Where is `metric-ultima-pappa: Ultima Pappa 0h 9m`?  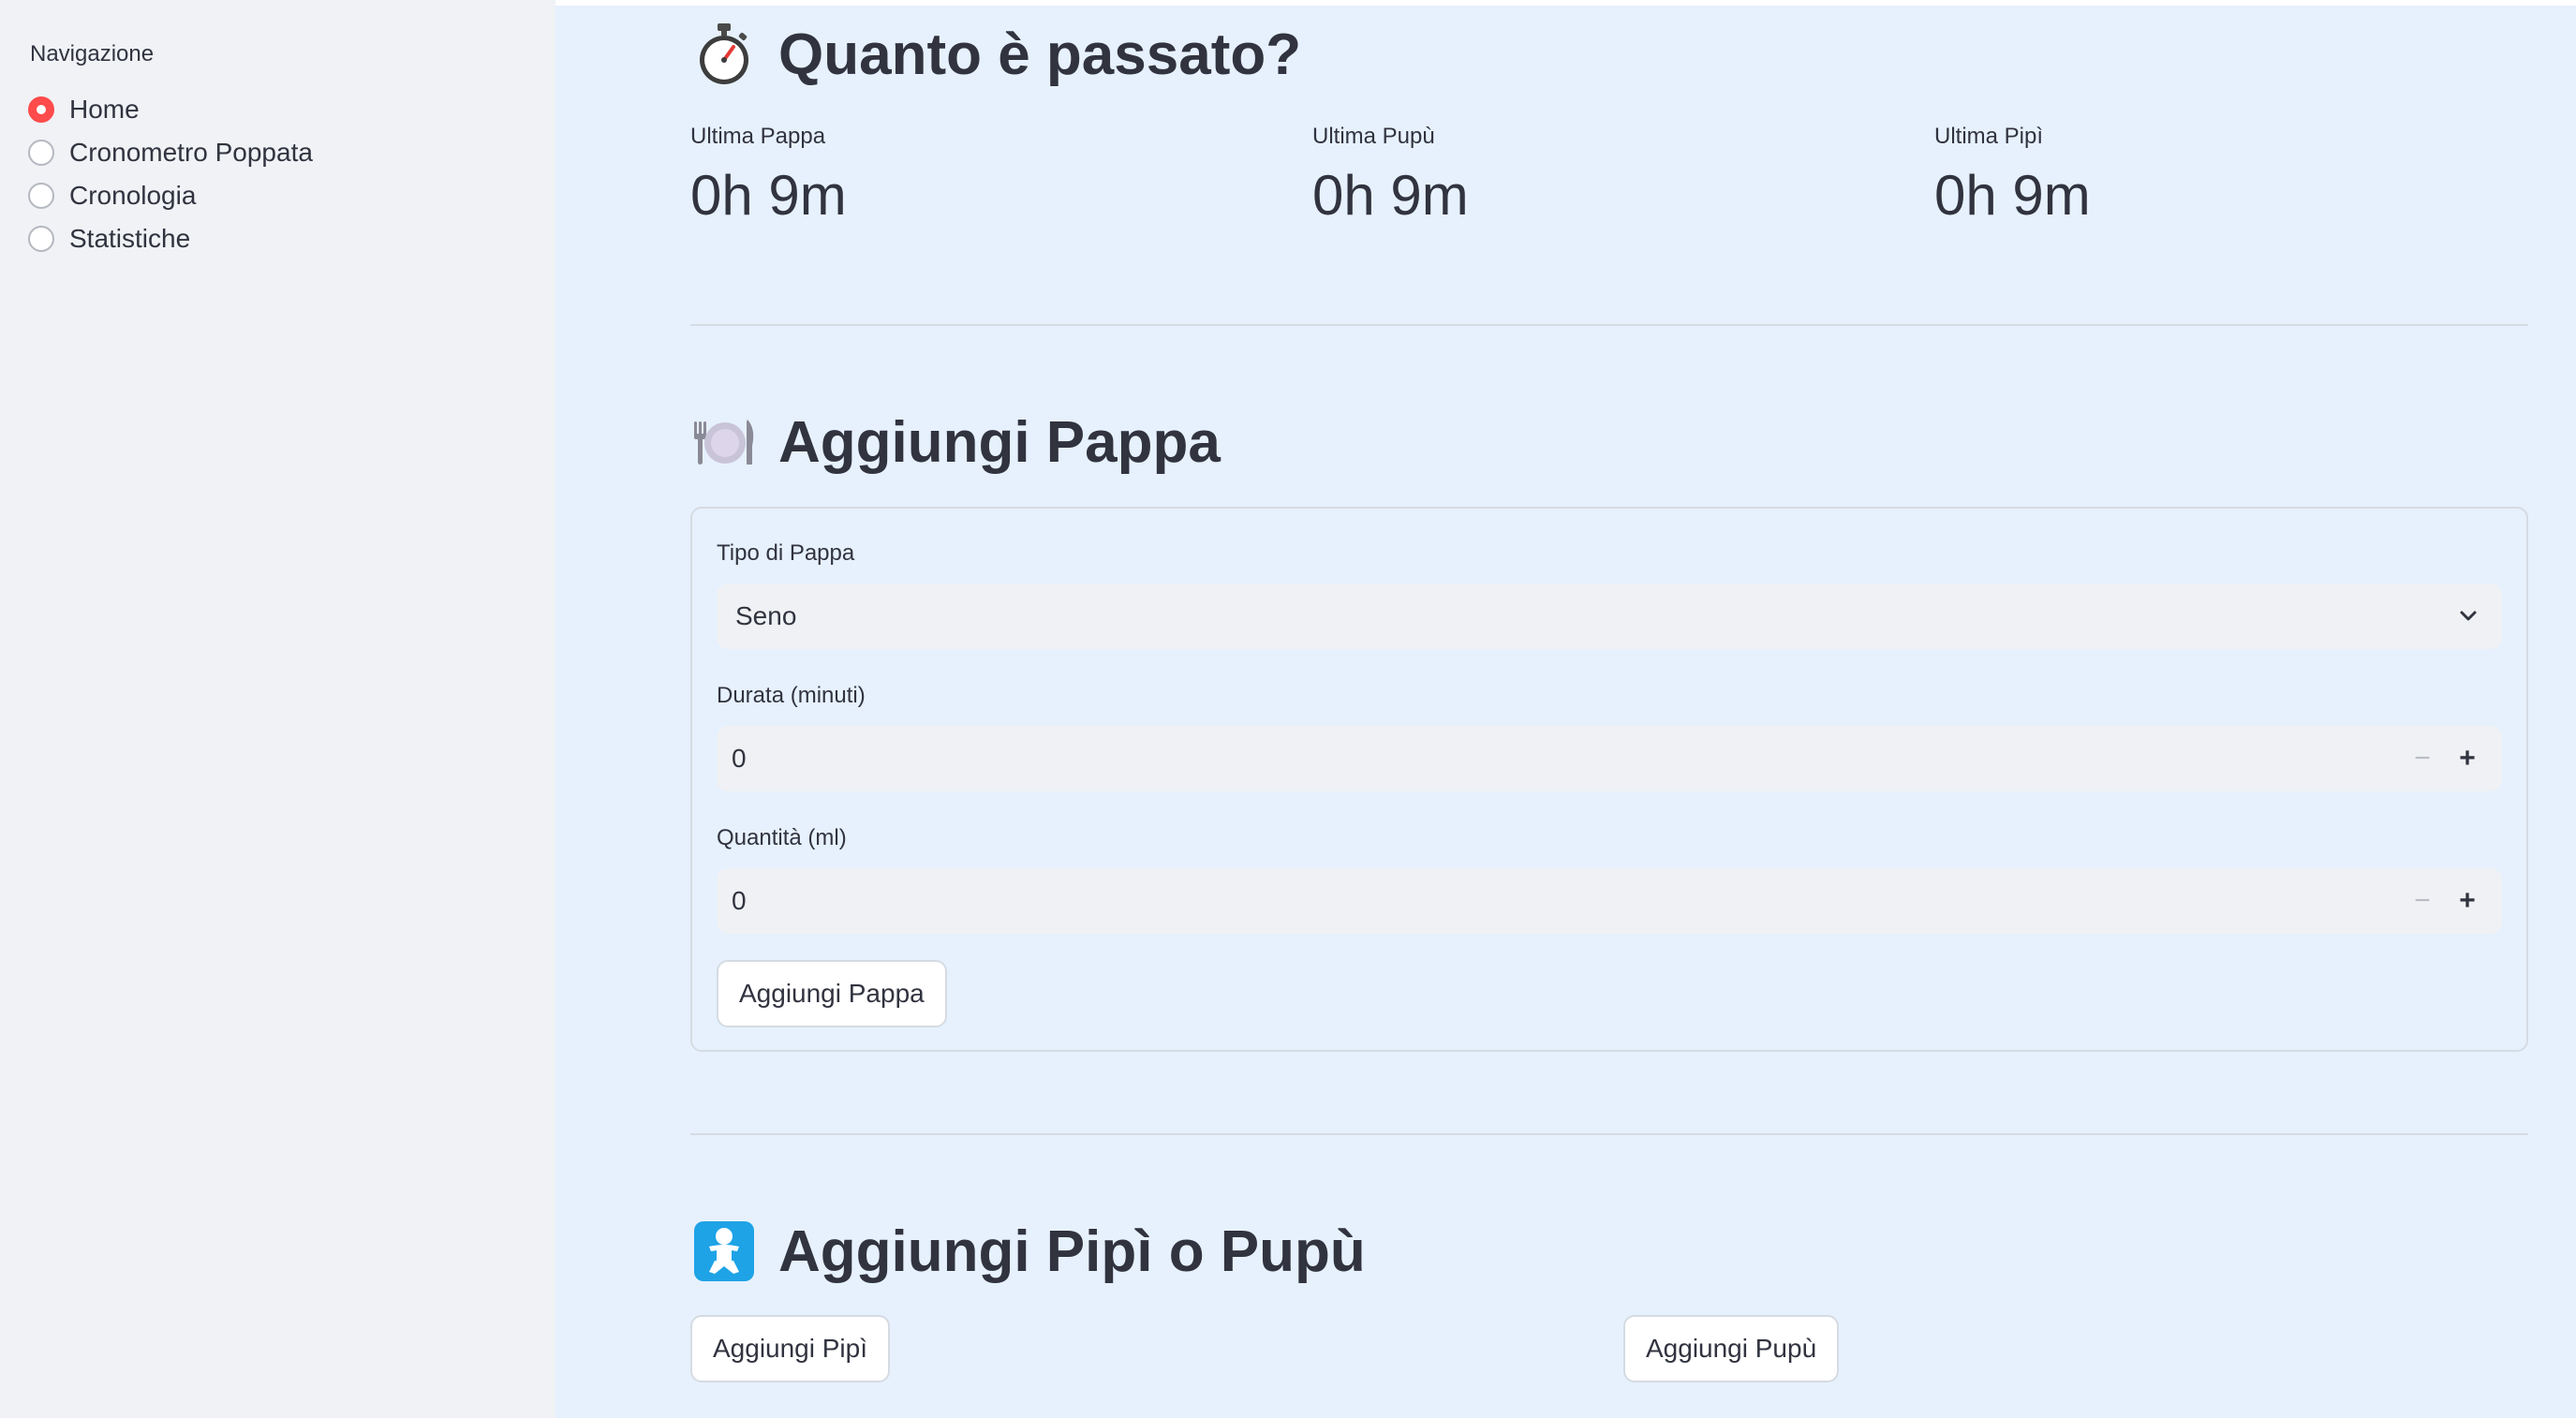
metric-ultima-pappa: Ultima Pappa 0h 9m is located at coordinates (971, 176).